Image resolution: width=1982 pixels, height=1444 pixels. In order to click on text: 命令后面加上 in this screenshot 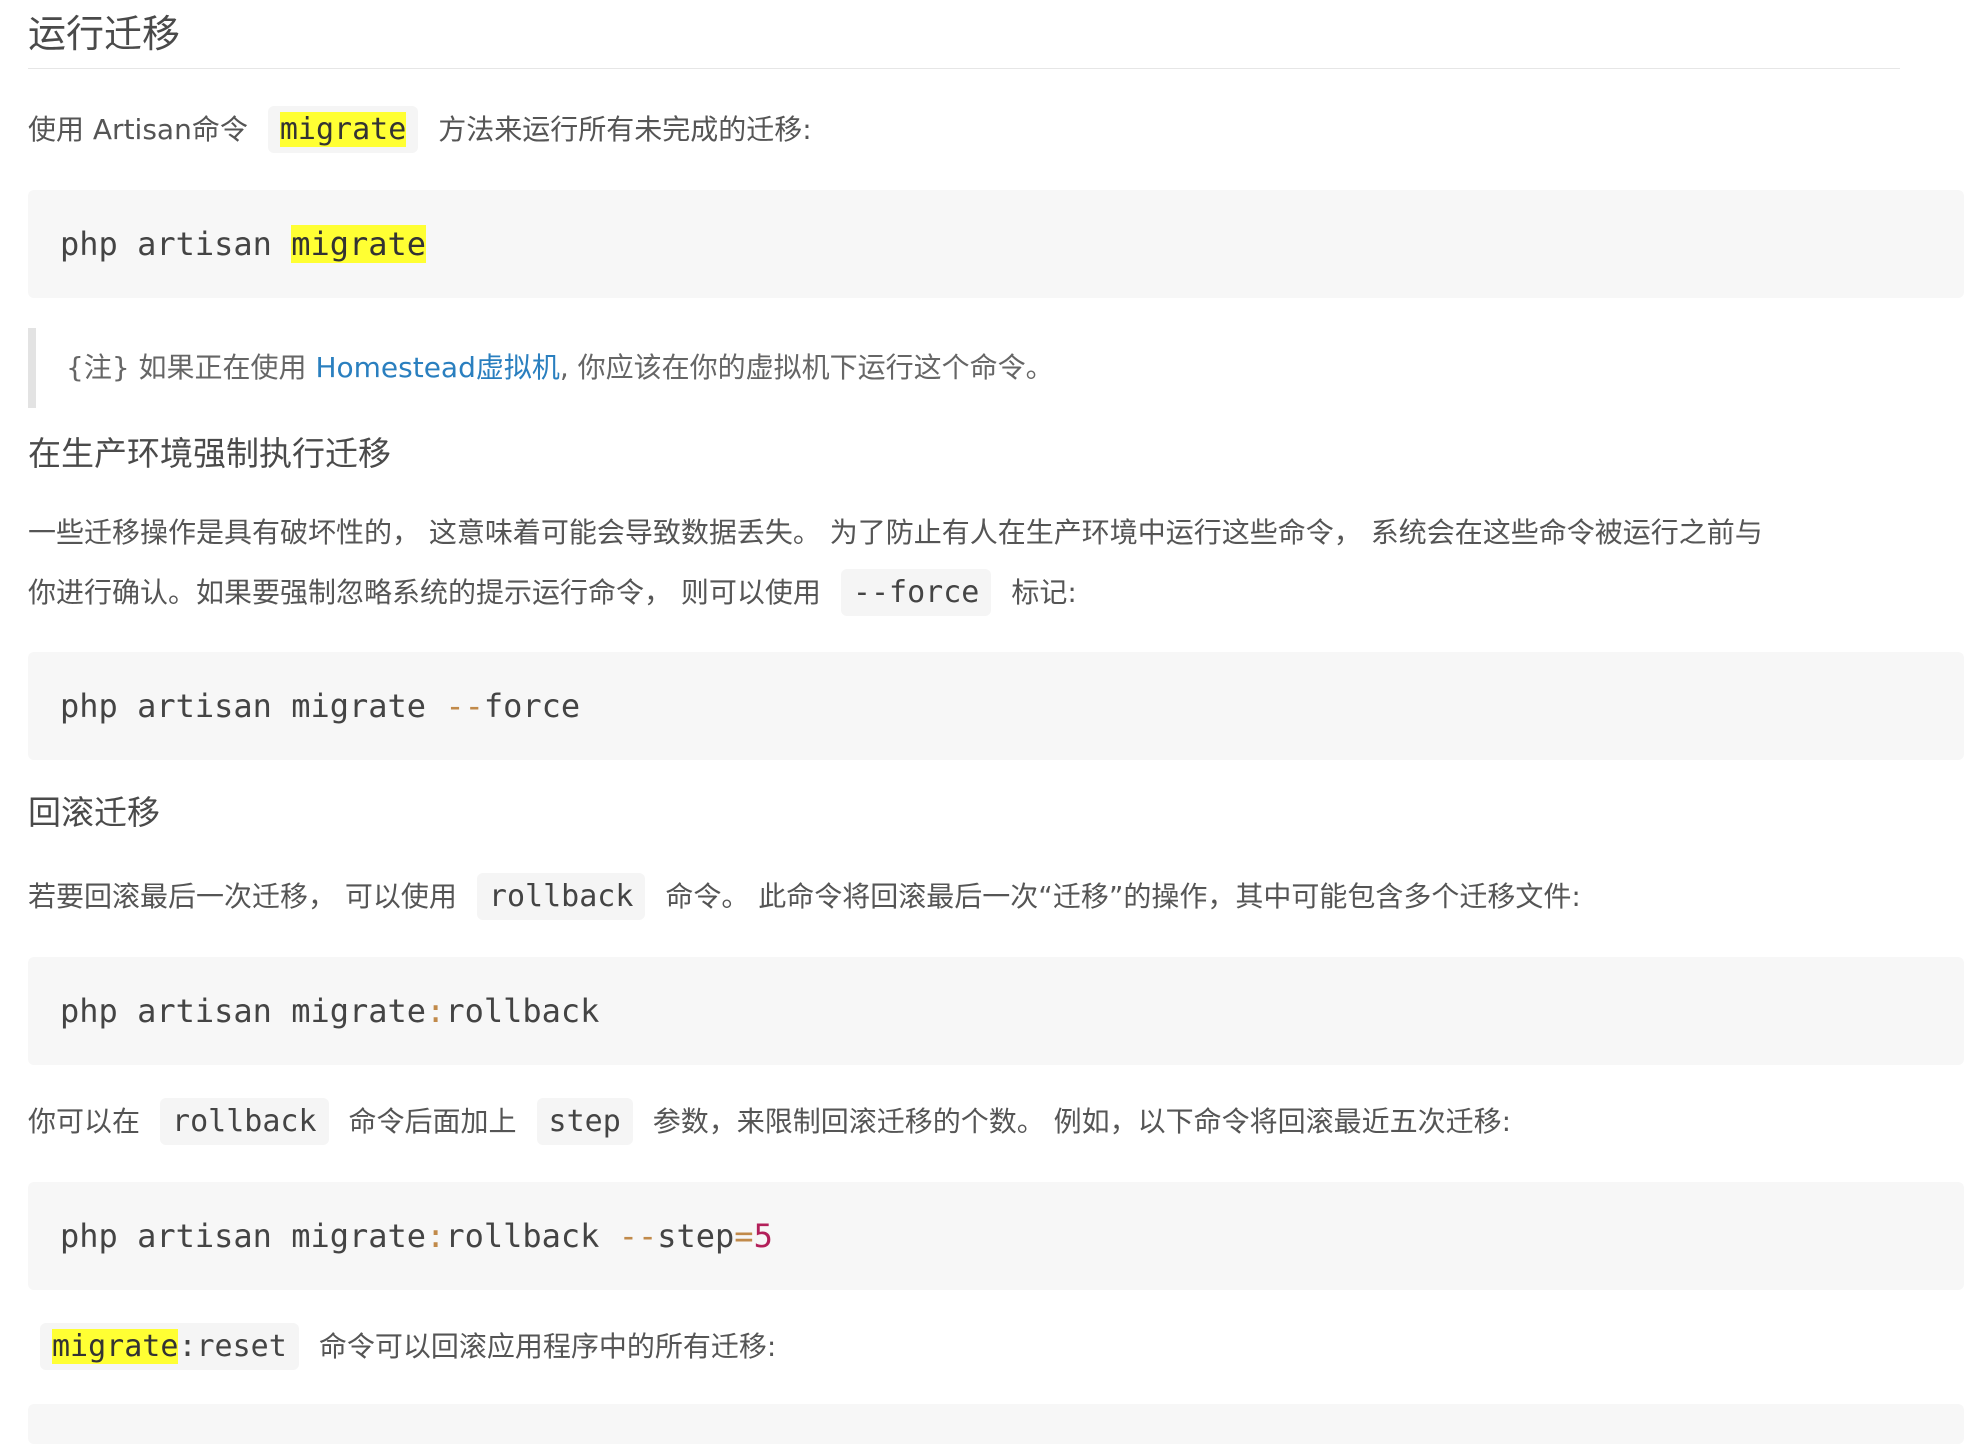, I will do `click(432, 1121)`.